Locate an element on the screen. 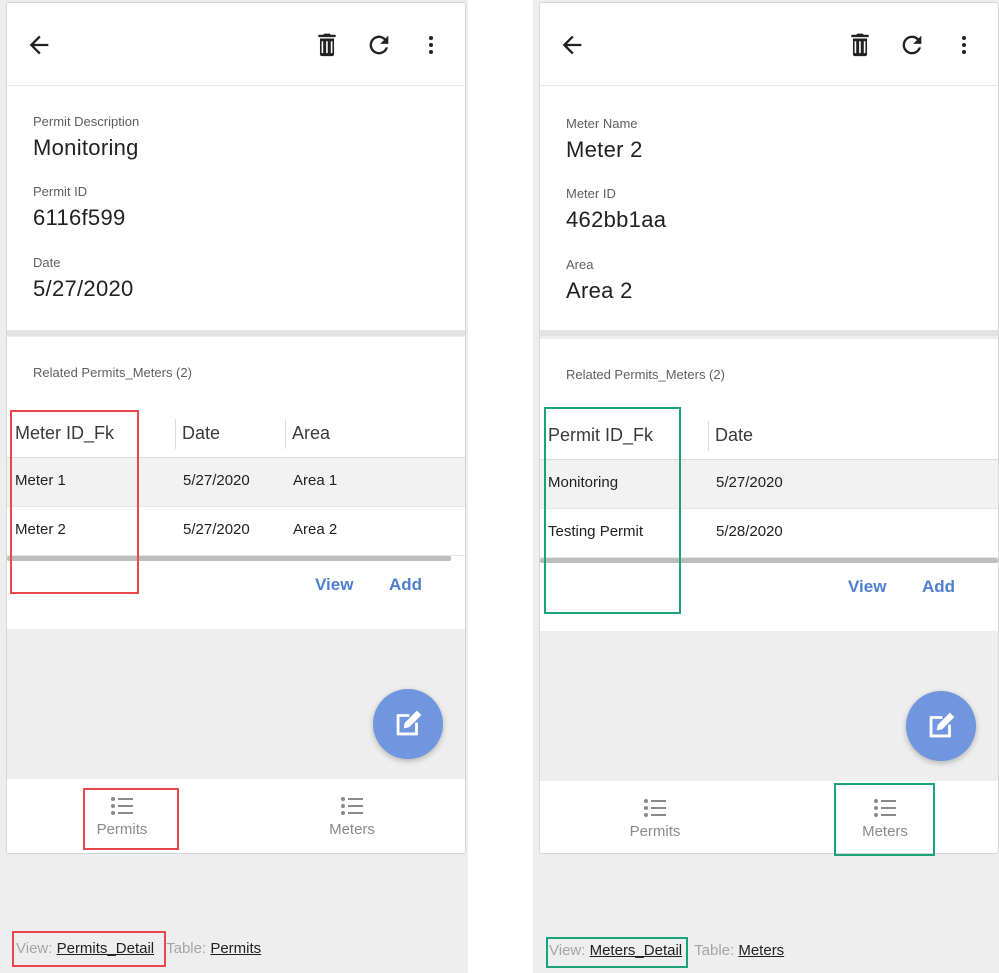 The height and width of the screenshot is (973, 999). refresh-icon is located at coordinates (912, 45).